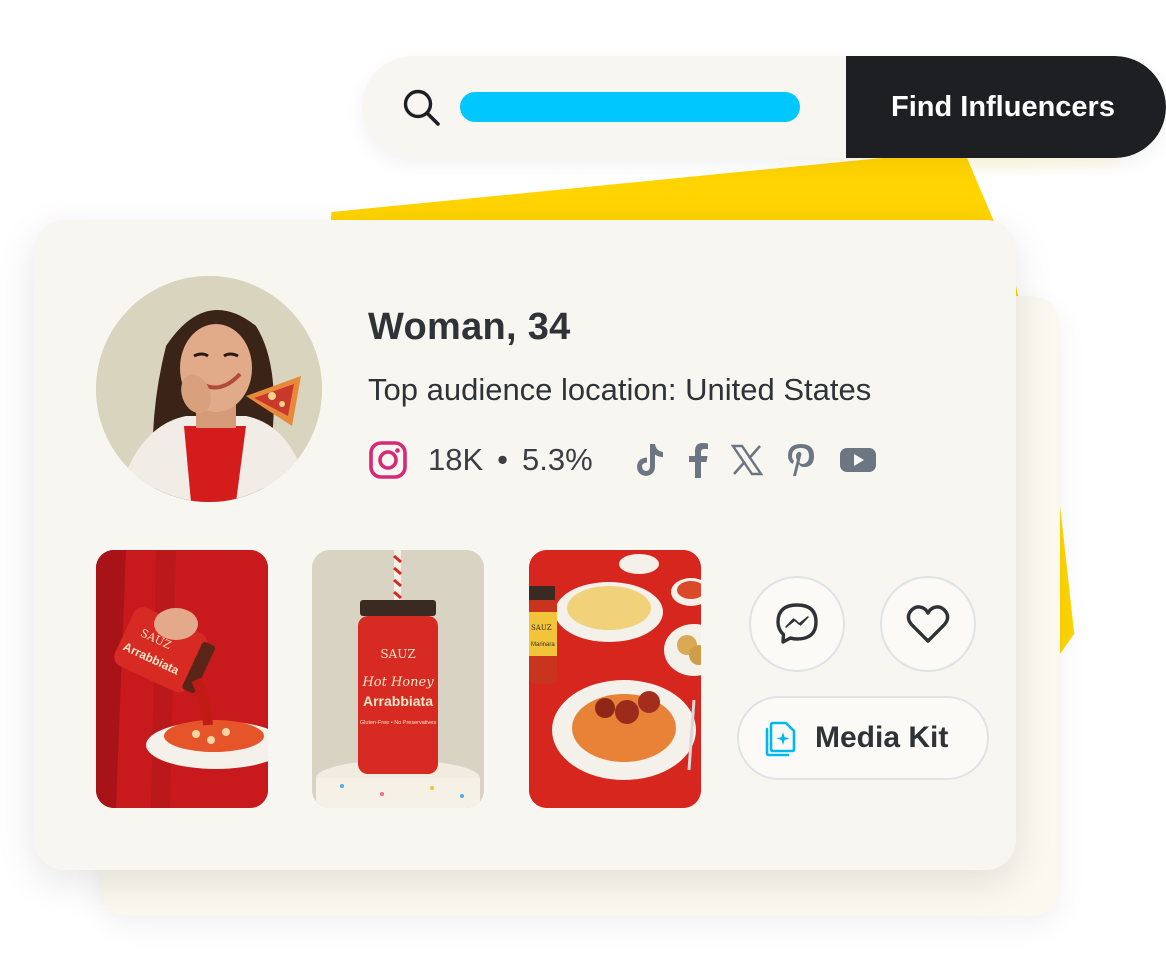  I want to click on svg-text: Arrabbiata, so click(398, 701).